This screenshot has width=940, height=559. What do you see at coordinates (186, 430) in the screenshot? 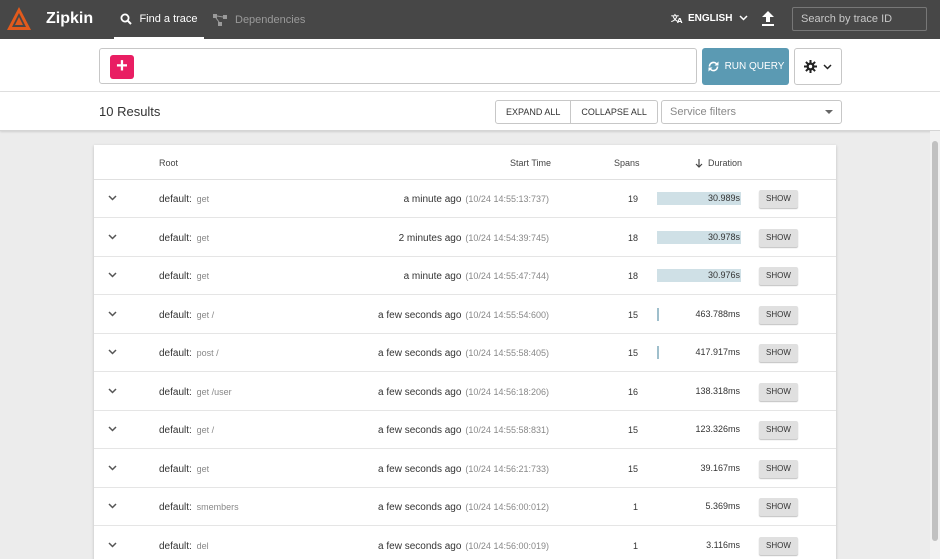
I see `root-cell: default: get /` at bounding box center [186, 430].